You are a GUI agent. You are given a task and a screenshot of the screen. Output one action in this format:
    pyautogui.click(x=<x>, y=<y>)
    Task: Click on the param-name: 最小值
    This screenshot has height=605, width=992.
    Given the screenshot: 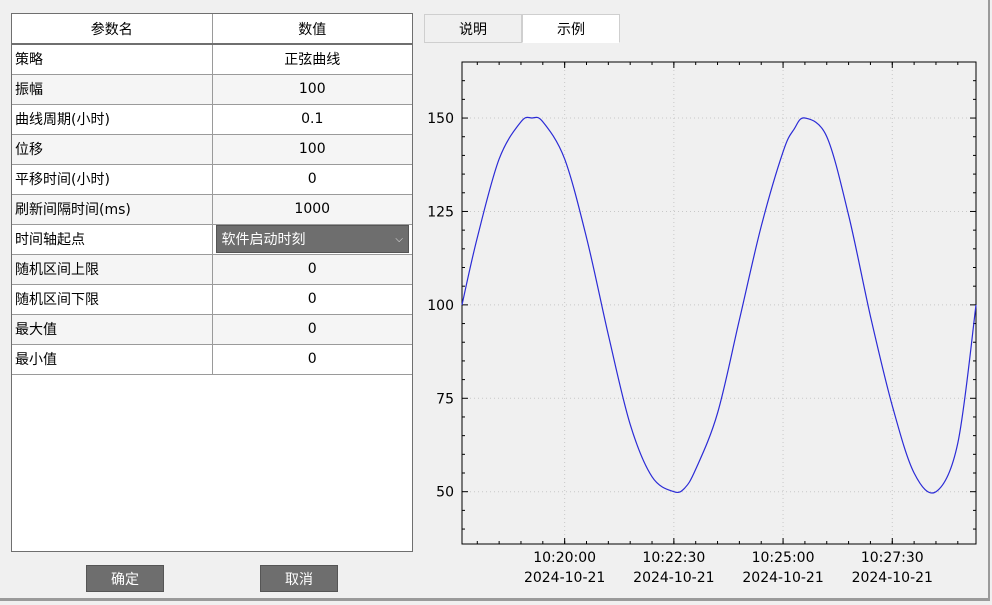 What is the action you would take?
    pyautogui.click(x=112, y=359)
    